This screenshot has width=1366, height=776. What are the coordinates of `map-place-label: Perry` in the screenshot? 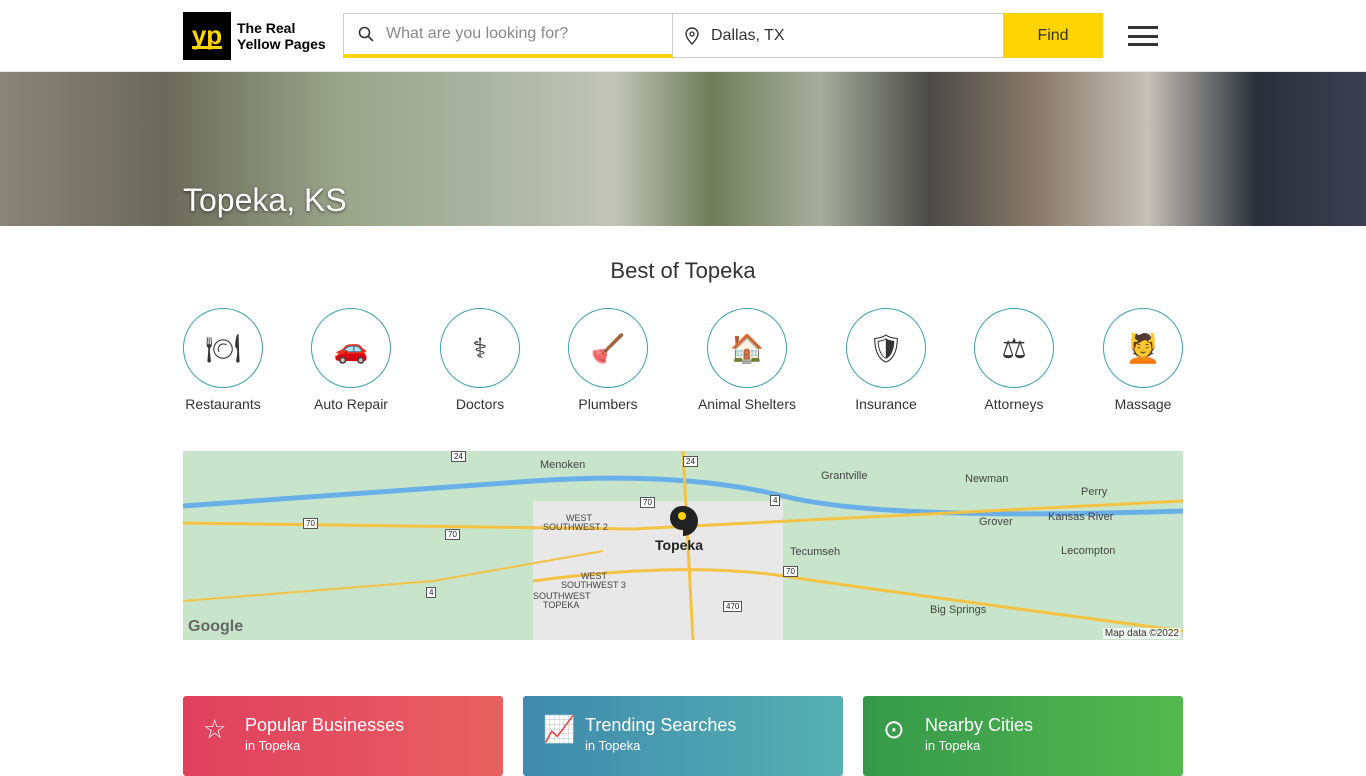 It's located at (1094, 492).